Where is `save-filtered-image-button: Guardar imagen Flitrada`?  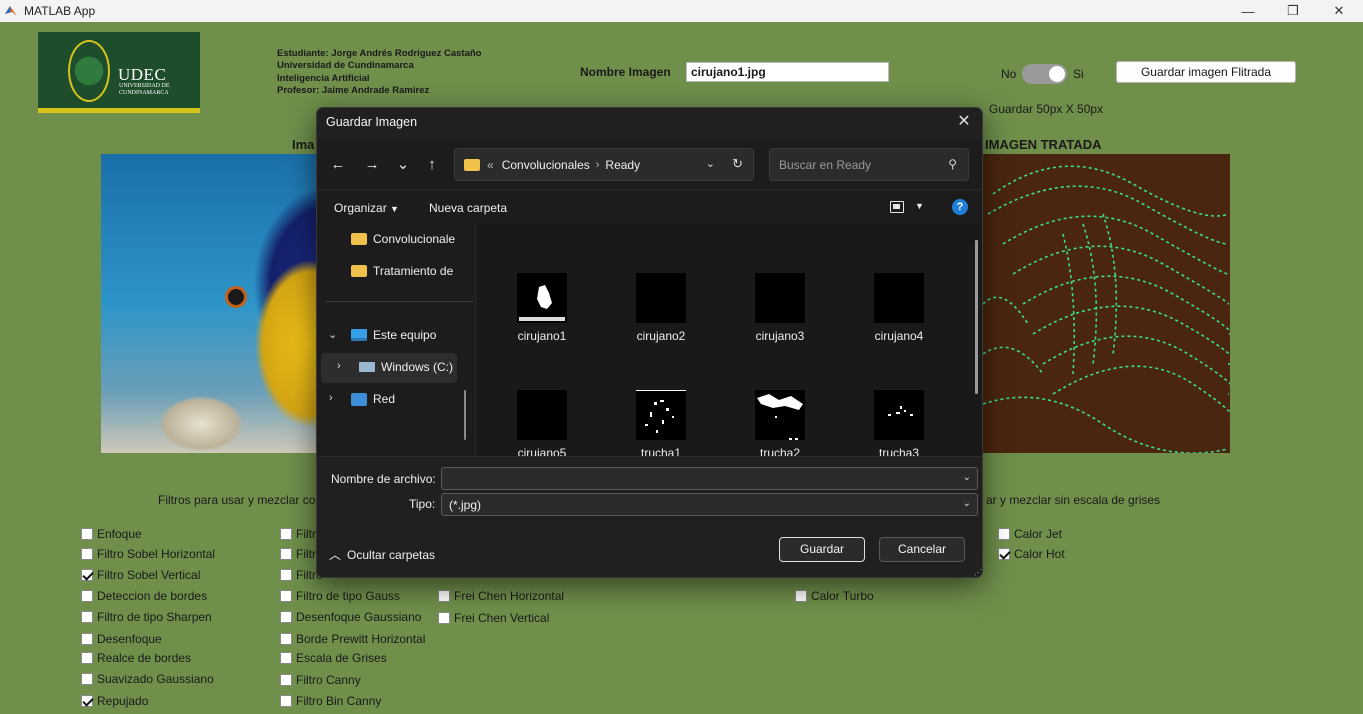 save-filtered-image-button: Guardar imagen Flitrada is located at coordinates (1206, 72).